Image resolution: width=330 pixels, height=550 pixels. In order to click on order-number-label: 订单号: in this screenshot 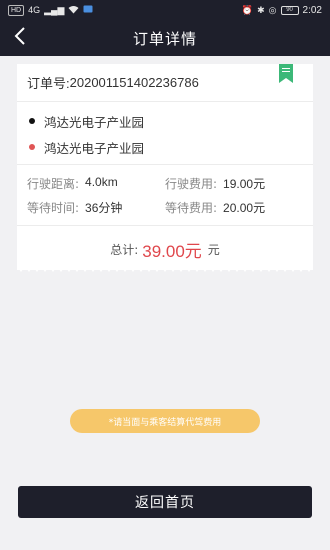, I will do `click(48, 83)`.